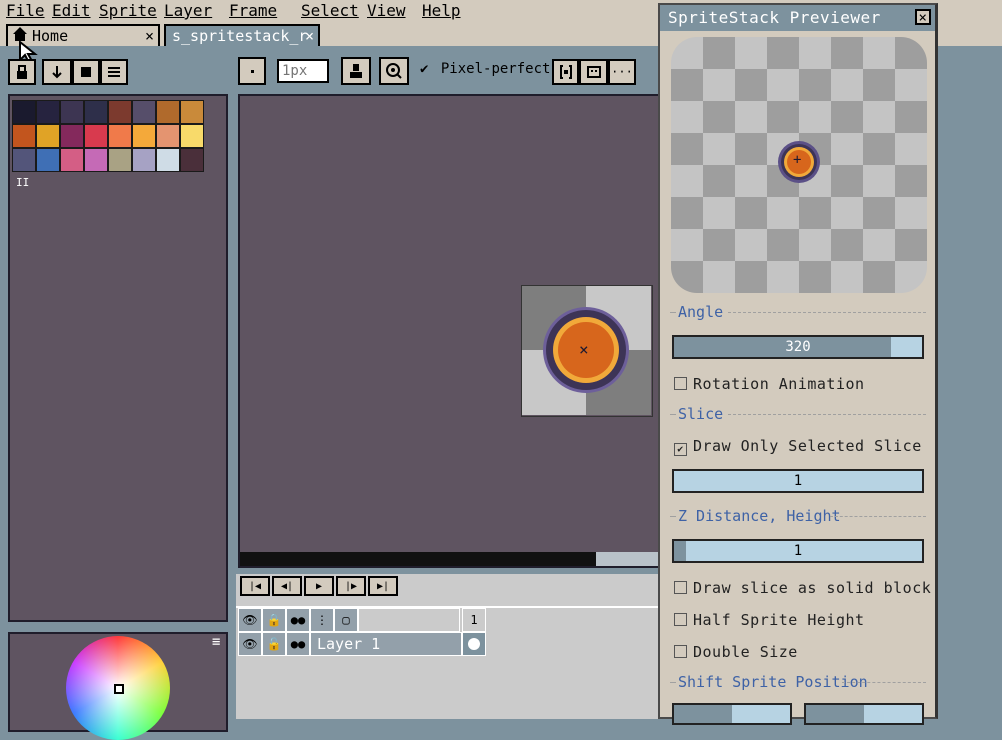 This screenshot has height=740, width=1002. What do you see at coordinates (807, 446) in the screenshot?
I see `draw-only-selected-label: Draw Only Selected Slice` at bounding box center [807, 446].